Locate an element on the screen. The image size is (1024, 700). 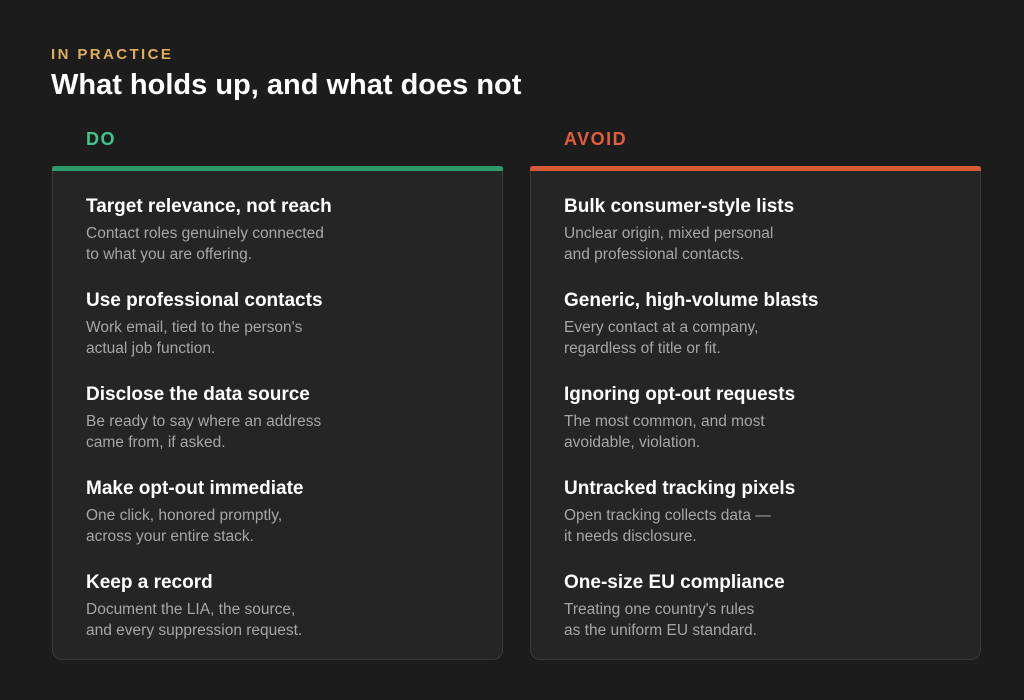
avoid-item-title: Generic, high-volume blasts is located at coordinates (691, 300).